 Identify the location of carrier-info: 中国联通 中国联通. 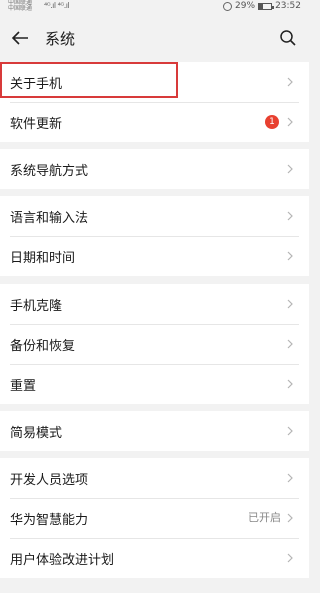
(20, 6).